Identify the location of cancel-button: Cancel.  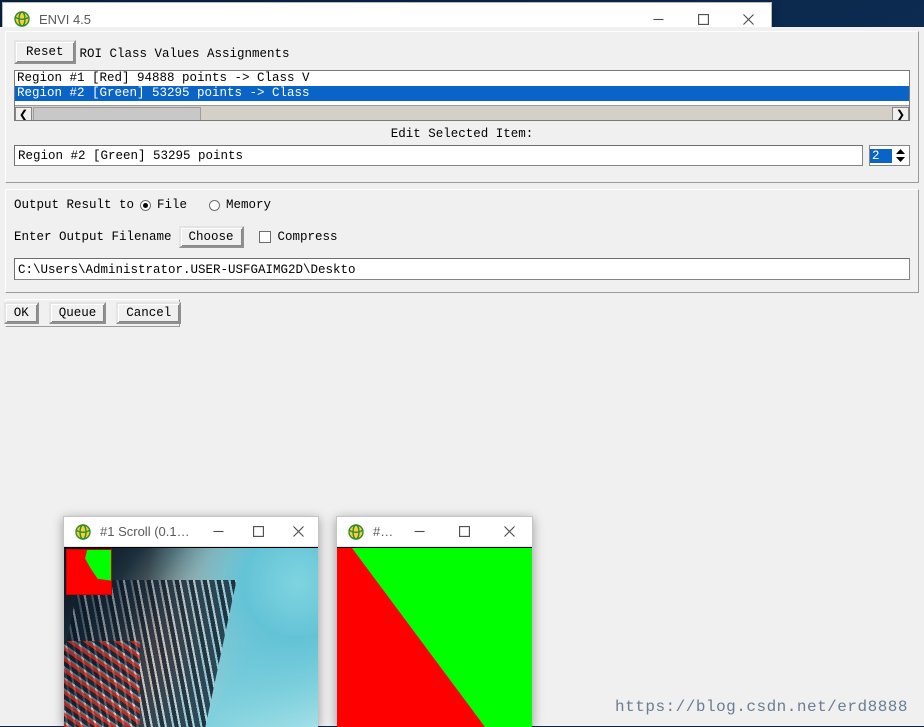
(149, 313).